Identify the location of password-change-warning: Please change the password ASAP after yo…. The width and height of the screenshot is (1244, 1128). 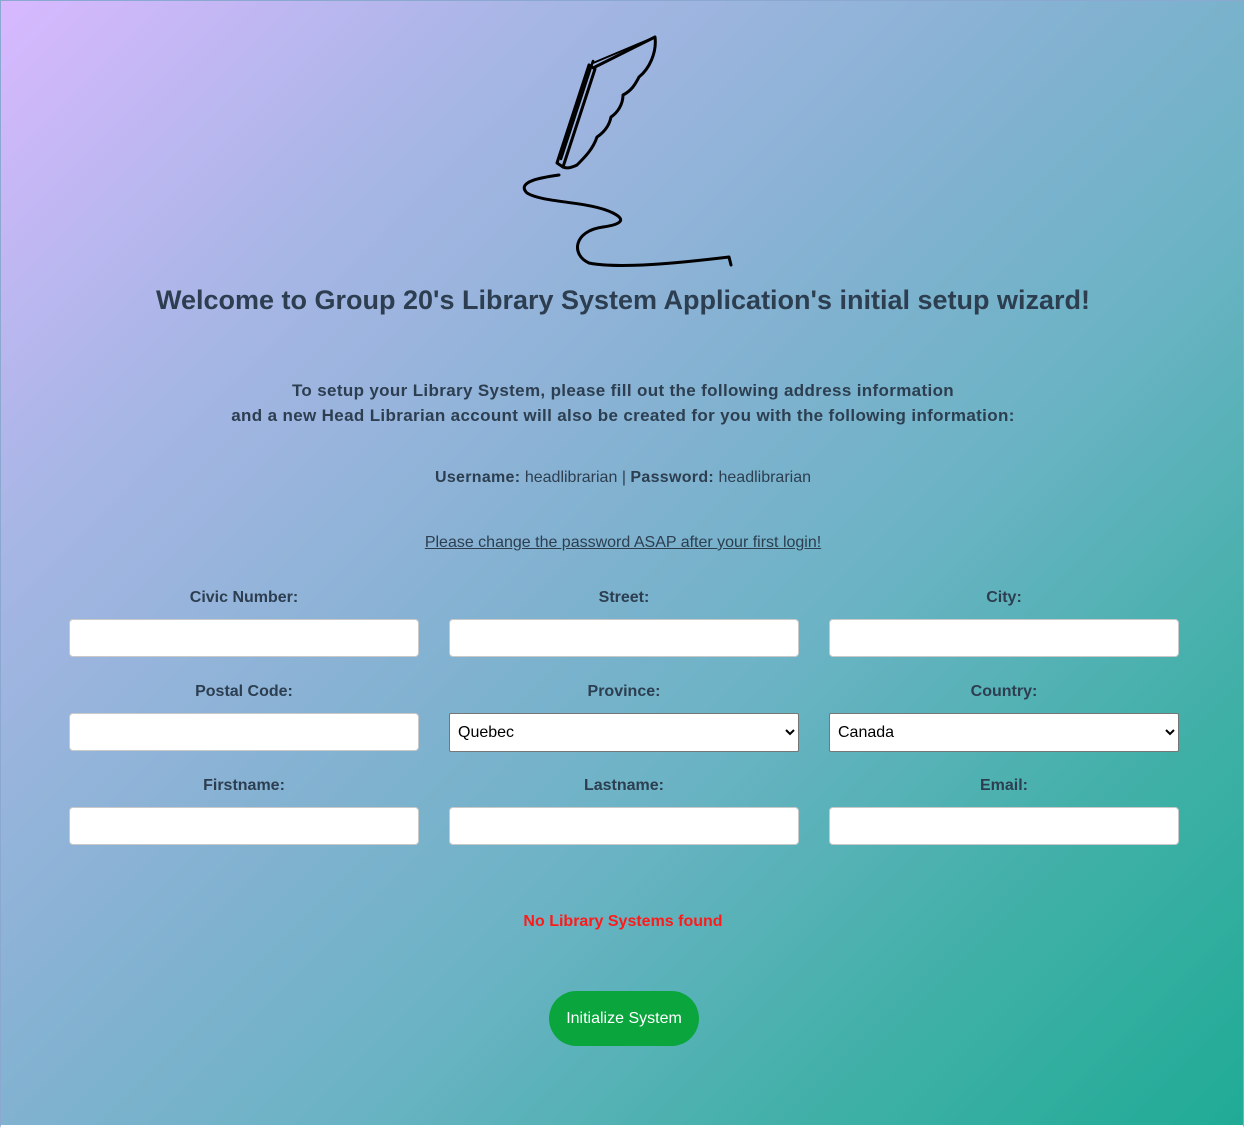
(623, 542).